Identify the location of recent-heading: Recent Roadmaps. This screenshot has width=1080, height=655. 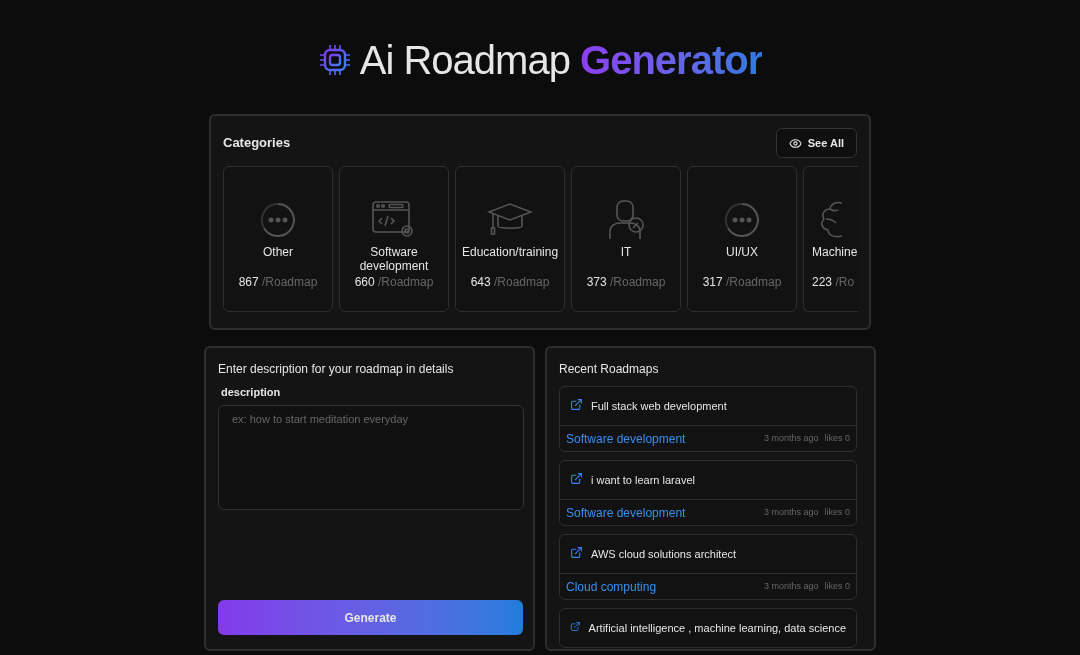
(609, 369).